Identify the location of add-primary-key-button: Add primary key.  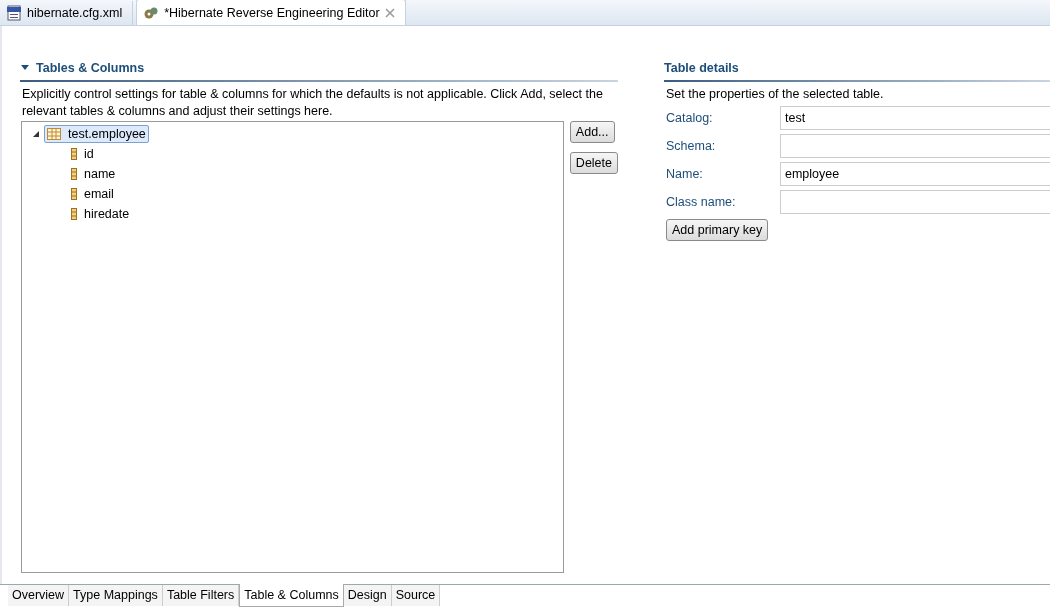
(717, 230).